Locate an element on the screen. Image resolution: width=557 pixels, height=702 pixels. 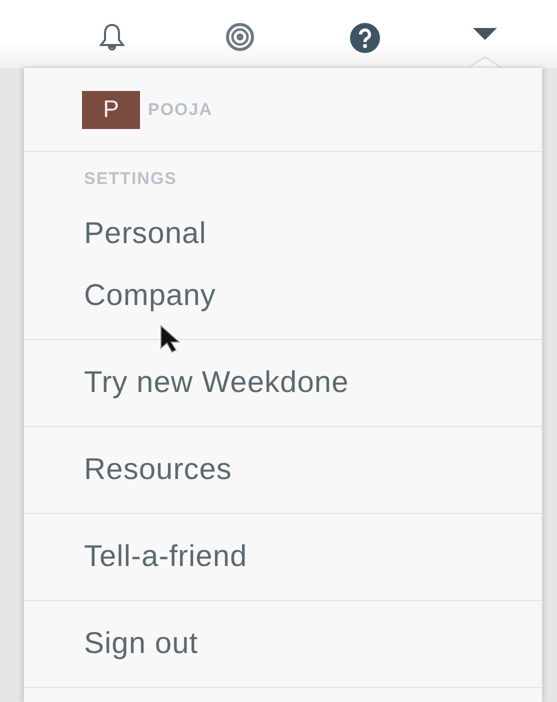
help-icon is located at coordinates (365, 38).